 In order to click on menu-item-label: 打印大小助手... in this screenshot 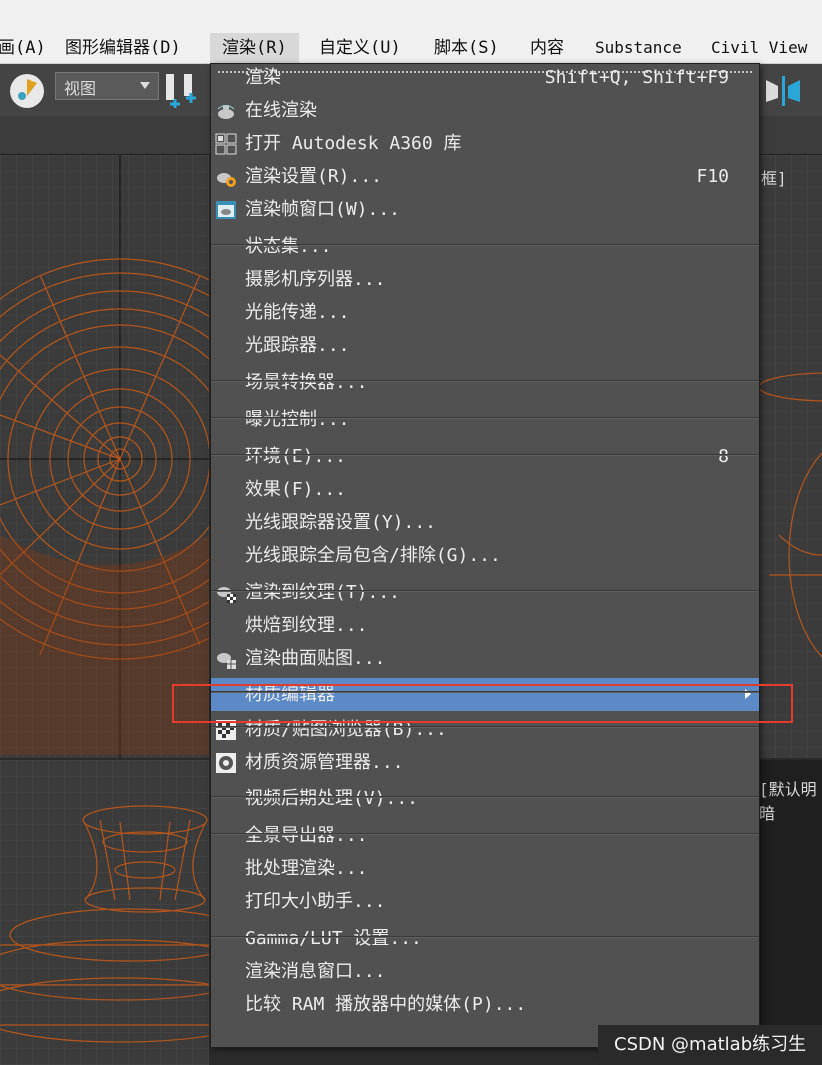, I will do `click(315, 901)`.